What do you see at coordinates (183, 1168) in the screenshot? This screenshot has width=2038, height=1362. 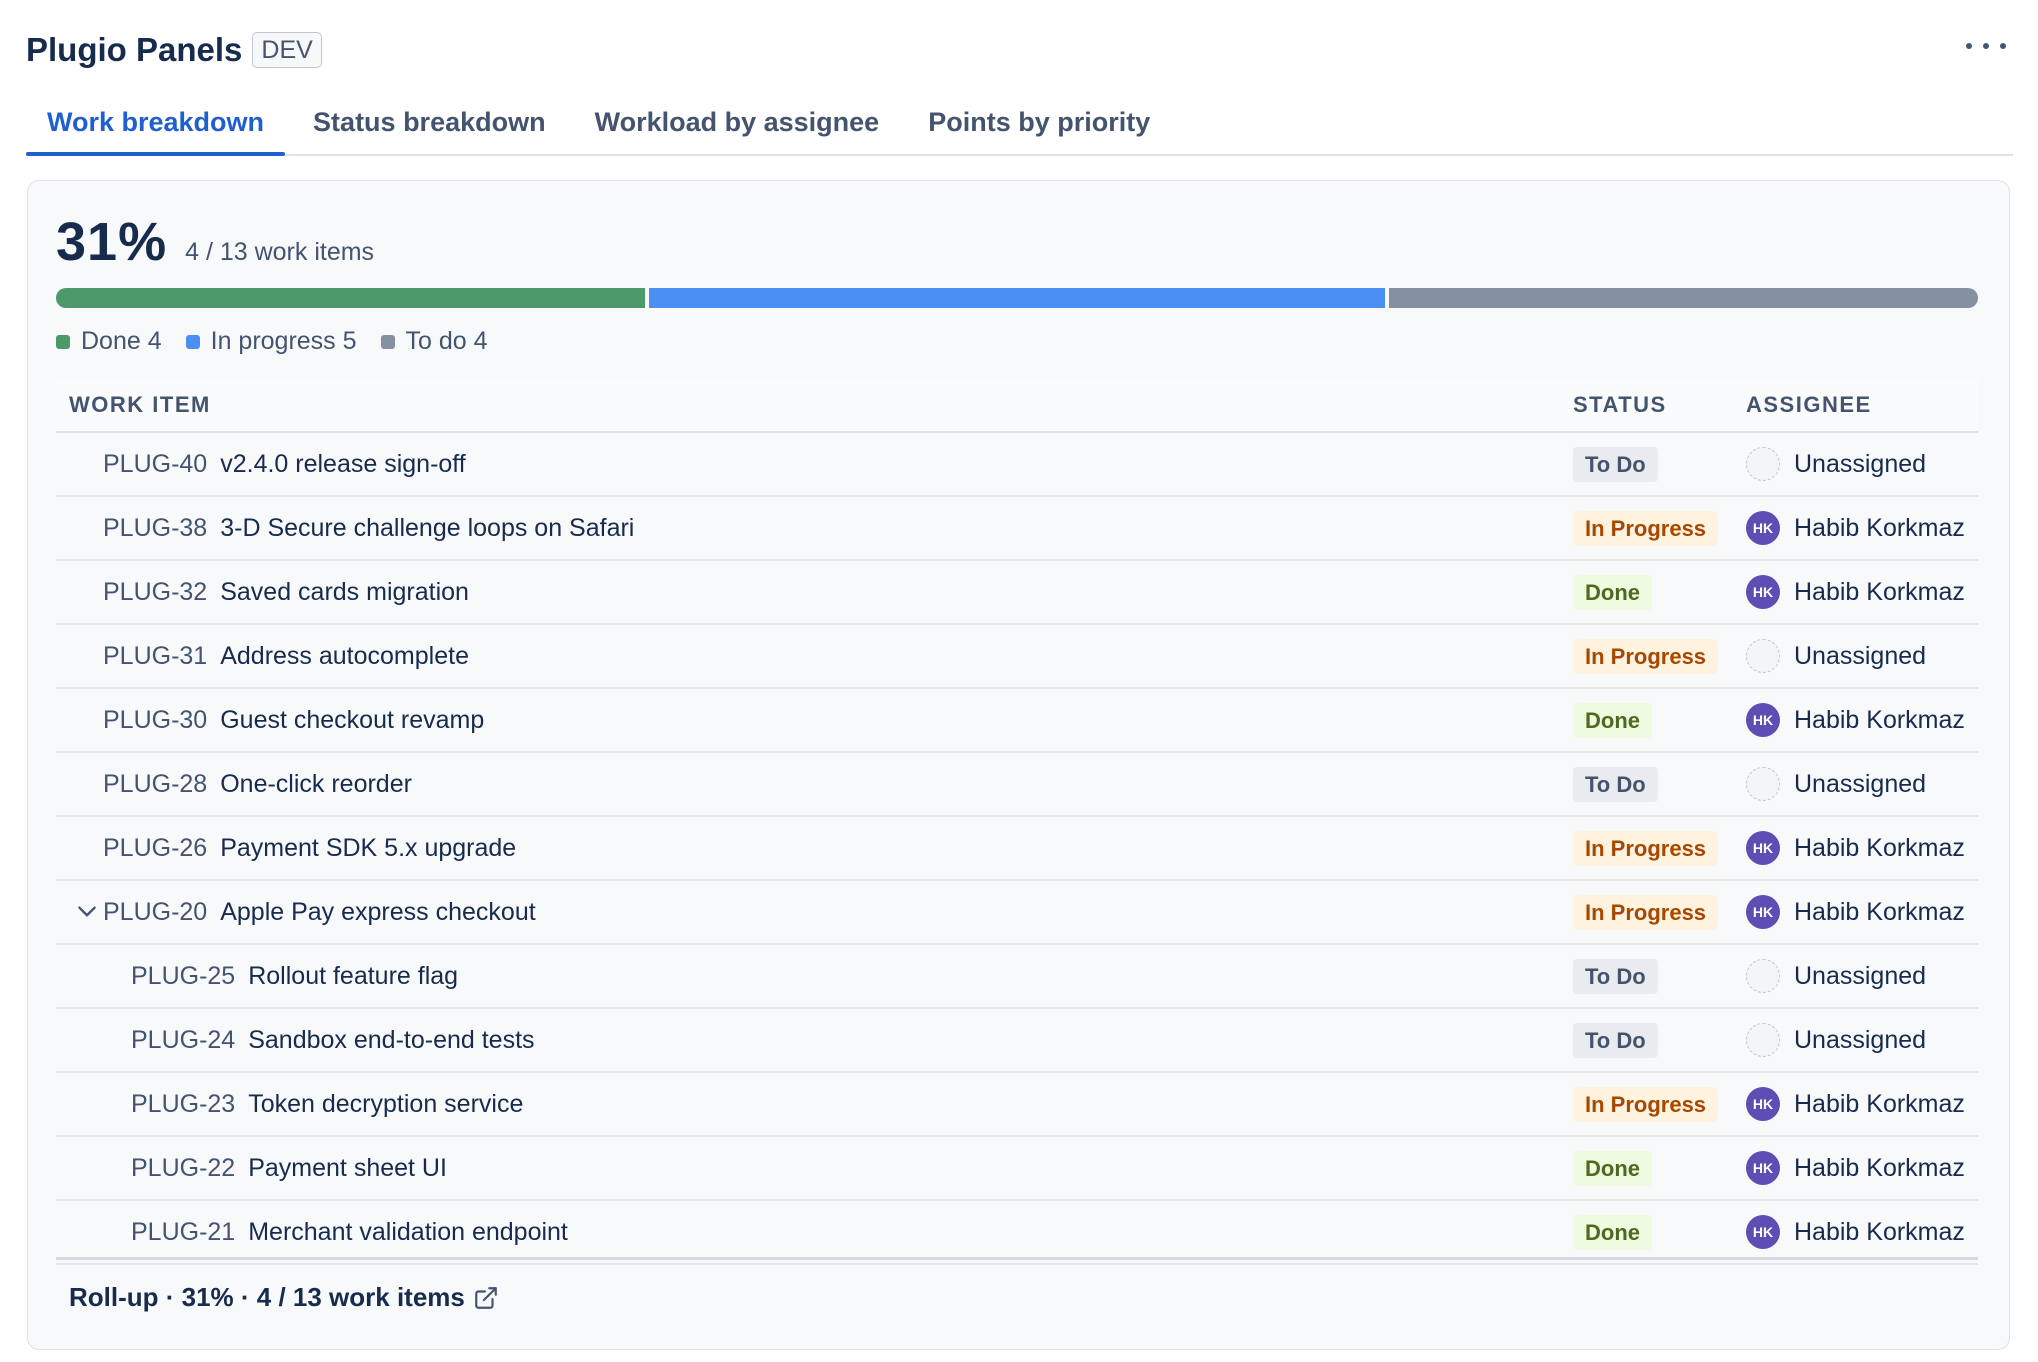 I see `work-item-key: PLUG-22` at bounding box center [183, 1168].